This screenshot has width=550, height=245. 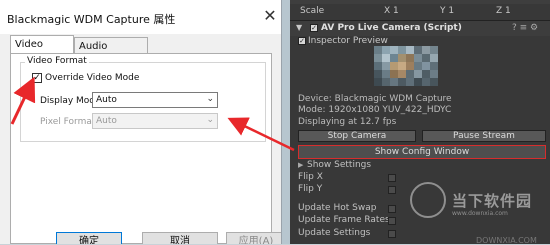 I want to click on dialog-title: Blackmagic WDM Capture 属性, so click(x=91, y=19).